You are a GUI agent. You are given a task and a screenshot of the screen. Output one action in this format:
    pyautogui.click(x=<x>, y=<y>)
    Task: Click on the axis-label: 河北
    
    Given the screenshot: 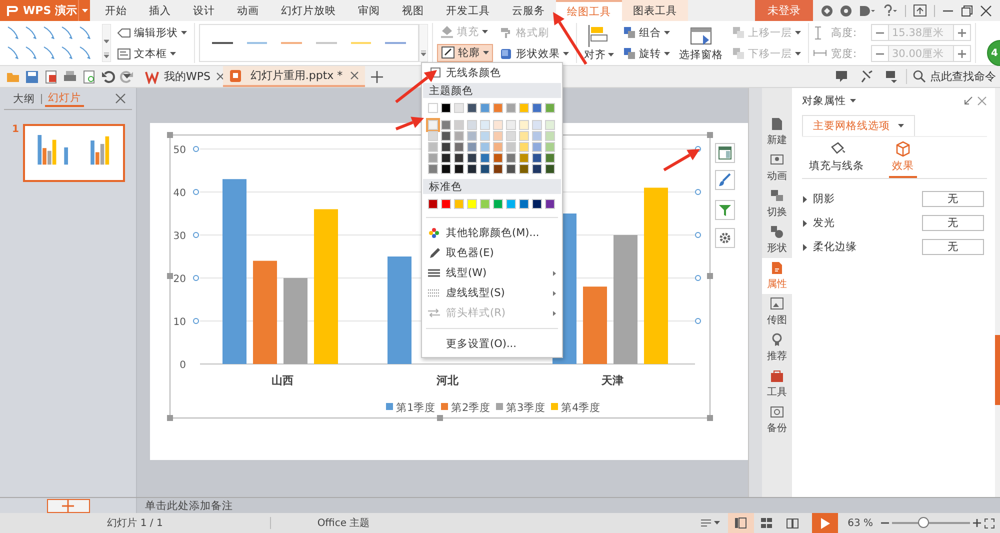 What is the action you would take?
    pyautogui.click(x=447, y=380)
    